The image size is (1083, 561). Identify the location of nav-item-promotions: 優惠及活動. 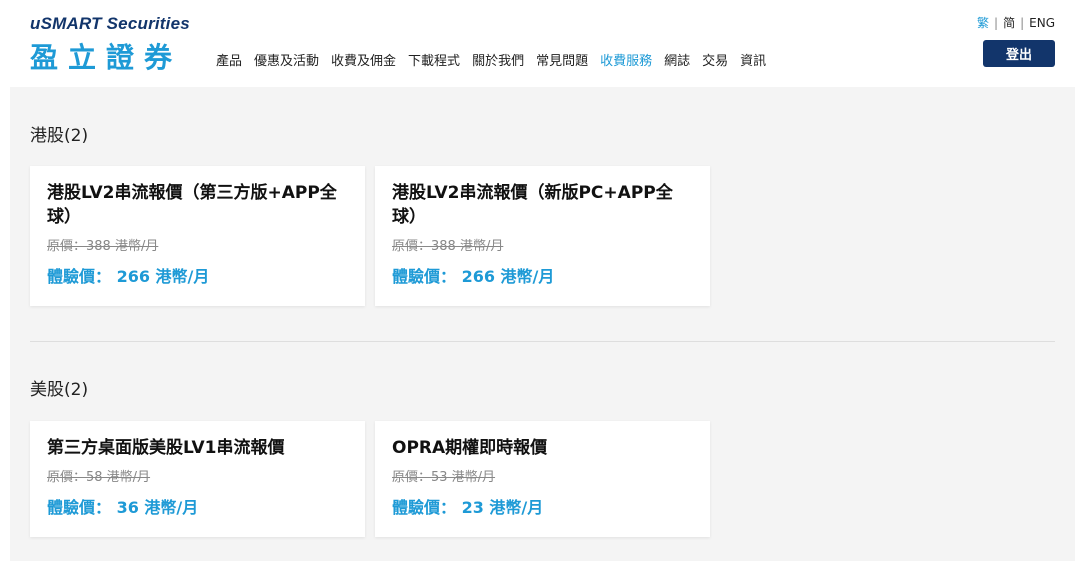
(286, 59).